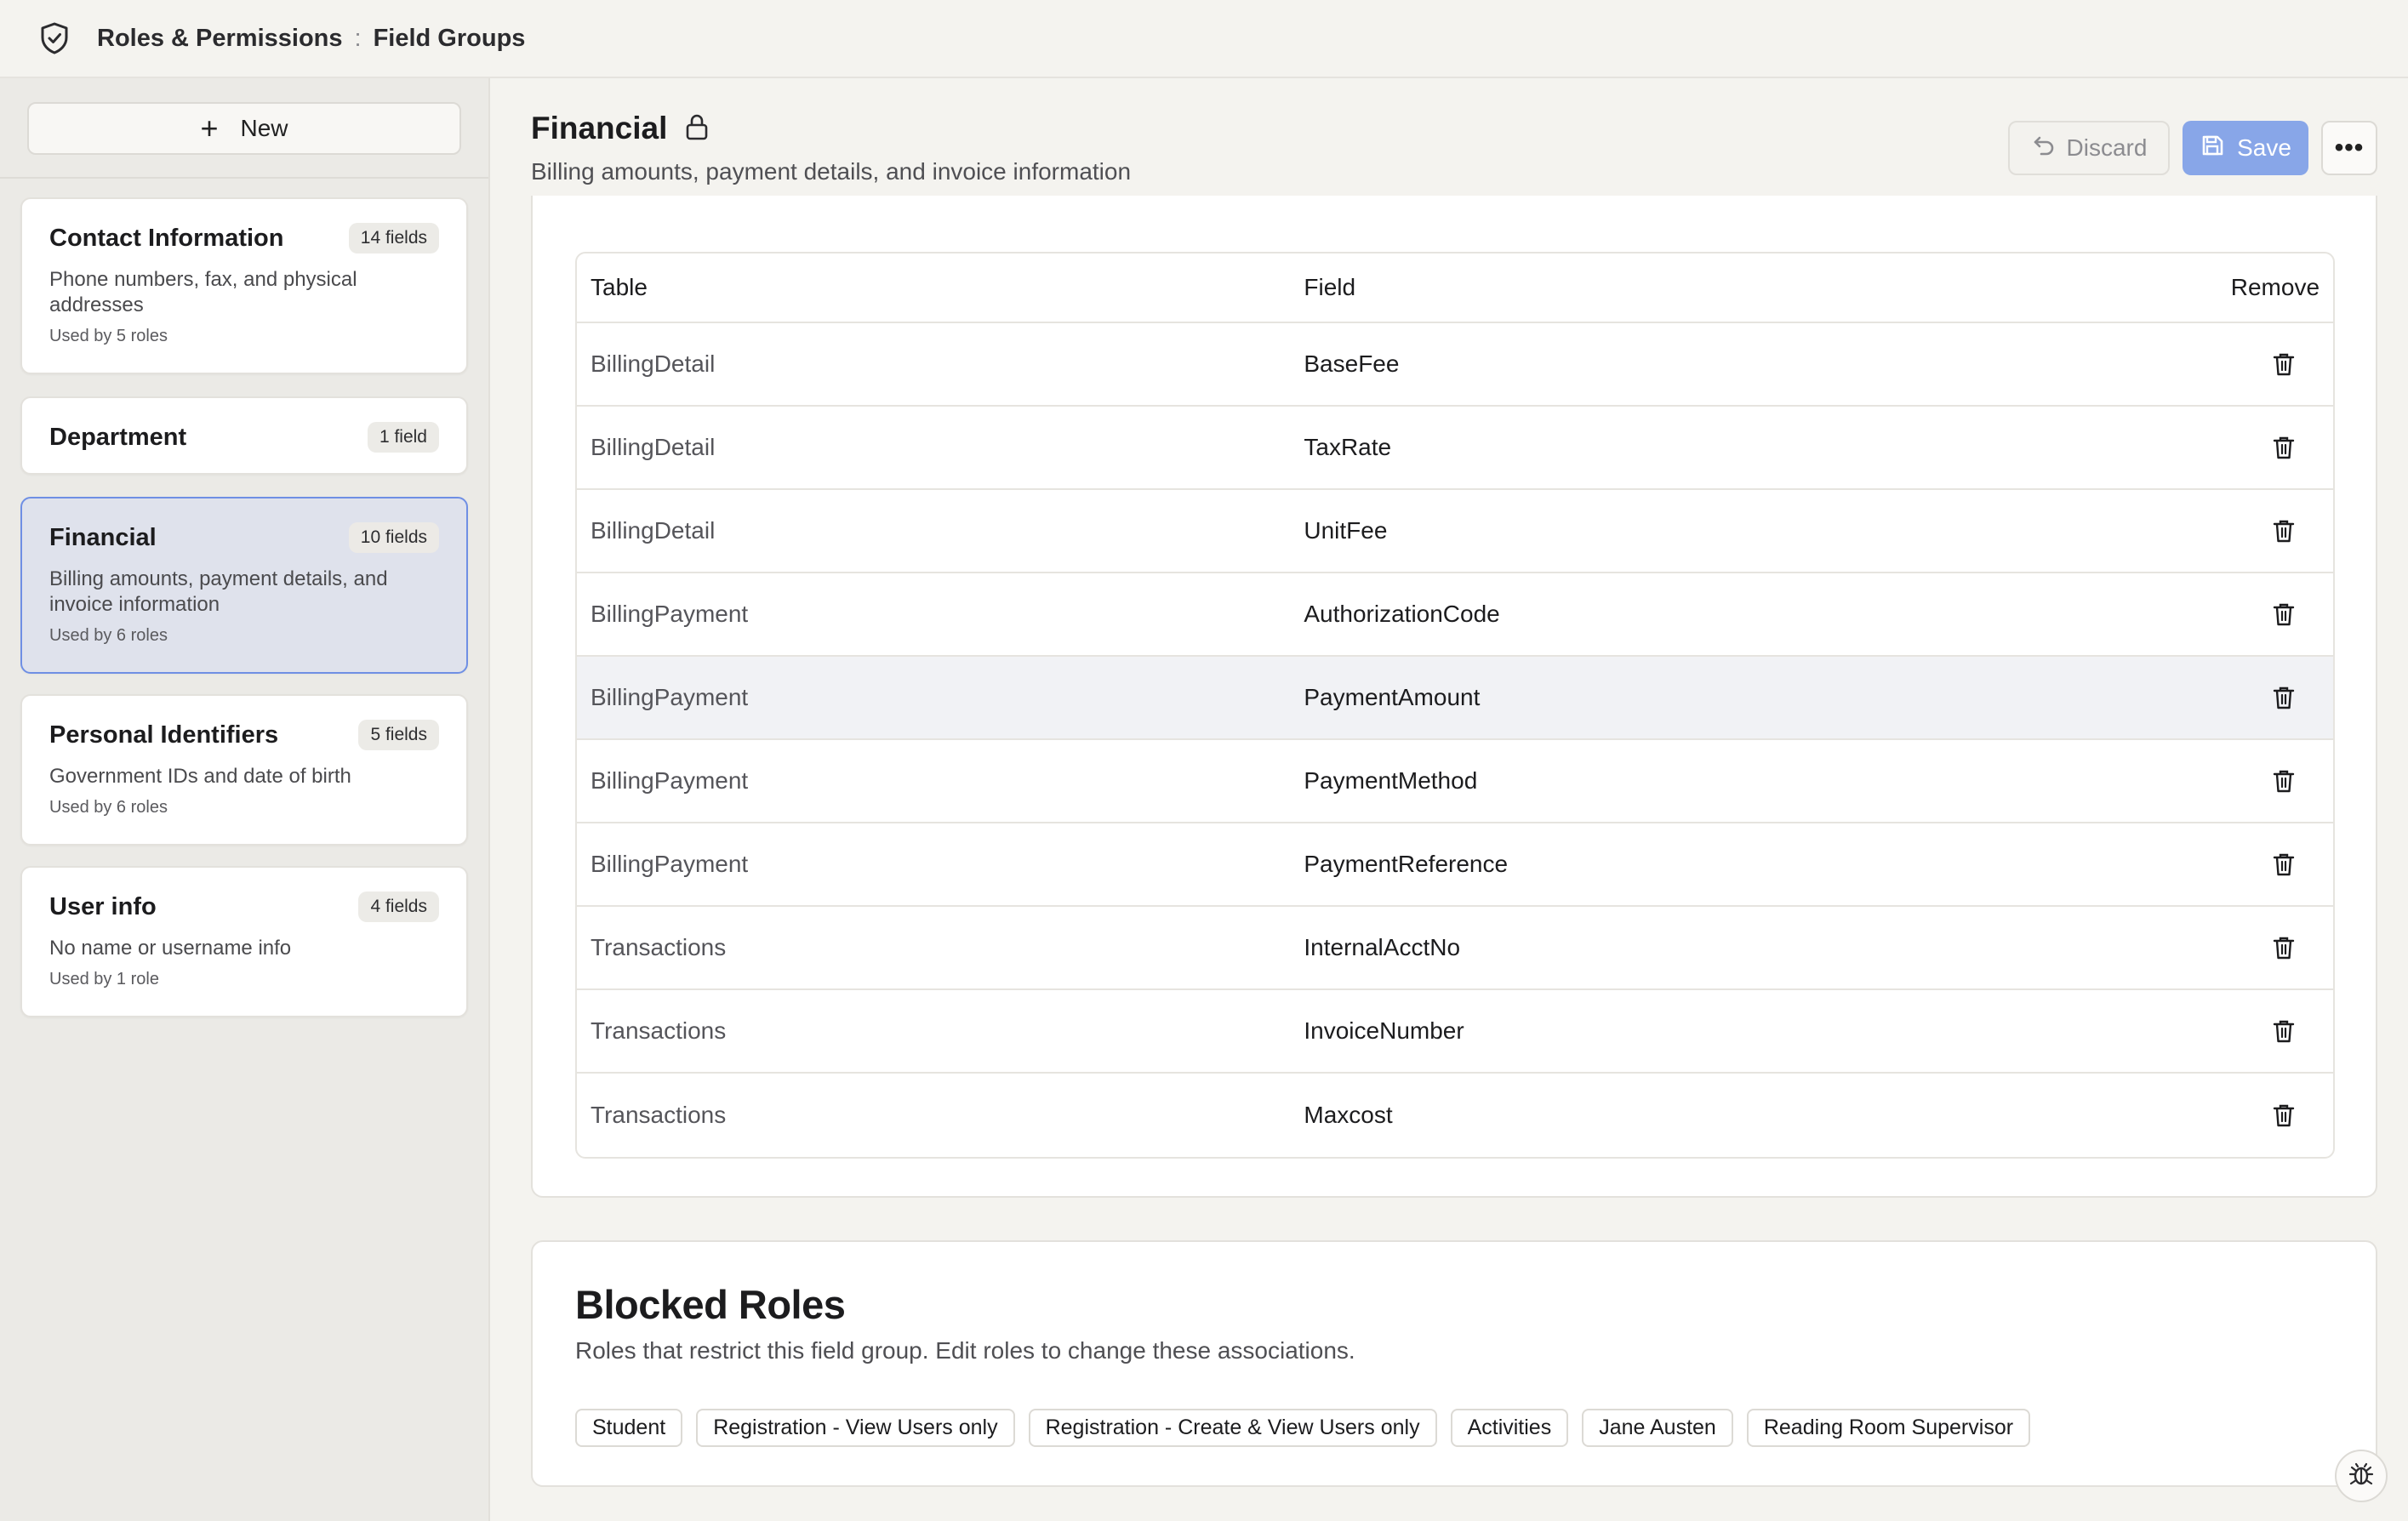 The height and width of the screenshot is (1521, 2408). What do you see at coordinates (1455, 1115) in the screenshot?
I see `table-row: Transactions Maxcost` at bounding box center [1455, 1115].